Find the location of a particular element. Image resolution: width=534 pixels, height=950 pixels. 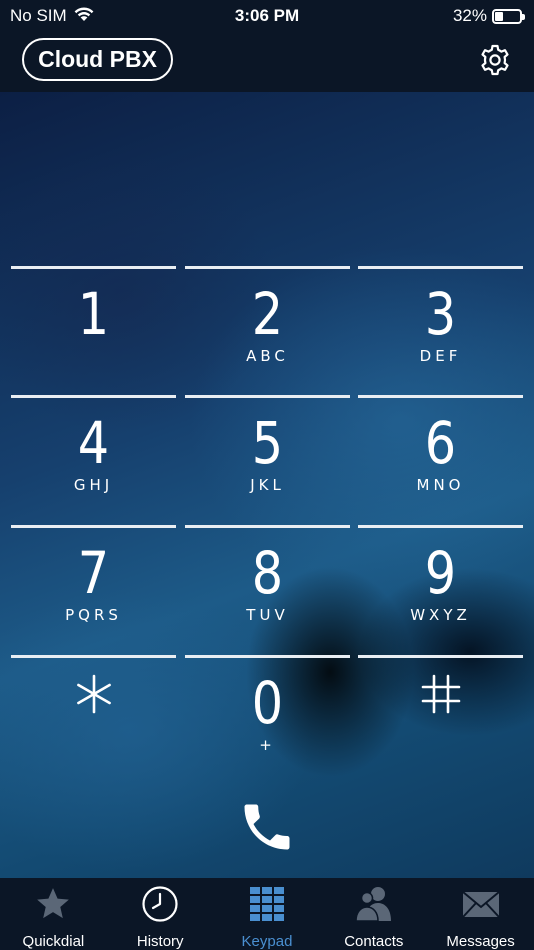

key-6: 6 MNO is located at coordinates (440, 459).